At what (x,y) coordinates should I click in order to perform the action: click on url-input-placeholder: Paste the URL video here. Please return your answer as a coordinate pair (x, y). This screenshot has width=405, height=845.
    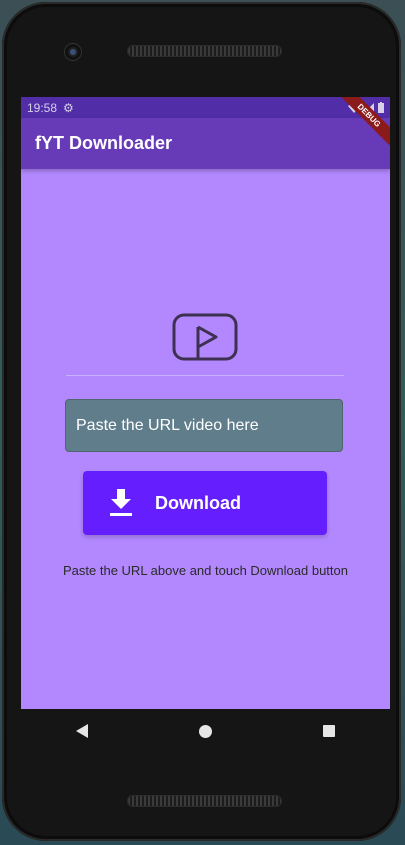
    Looking at the image, I should click on (167, 425).